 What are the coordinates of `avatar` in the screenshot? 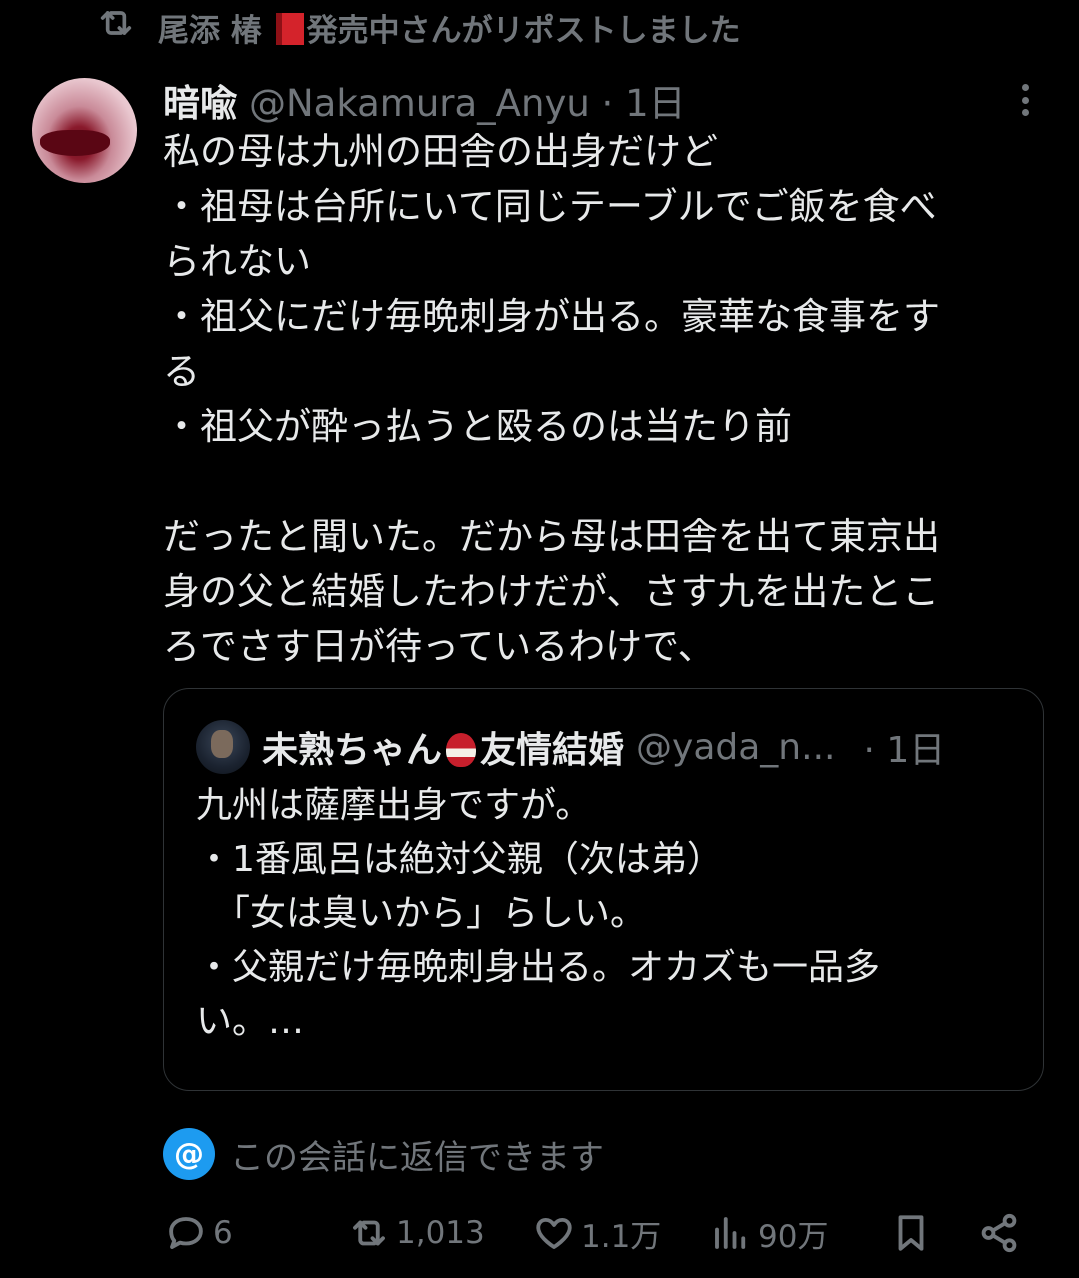 It's located at (84, 130).